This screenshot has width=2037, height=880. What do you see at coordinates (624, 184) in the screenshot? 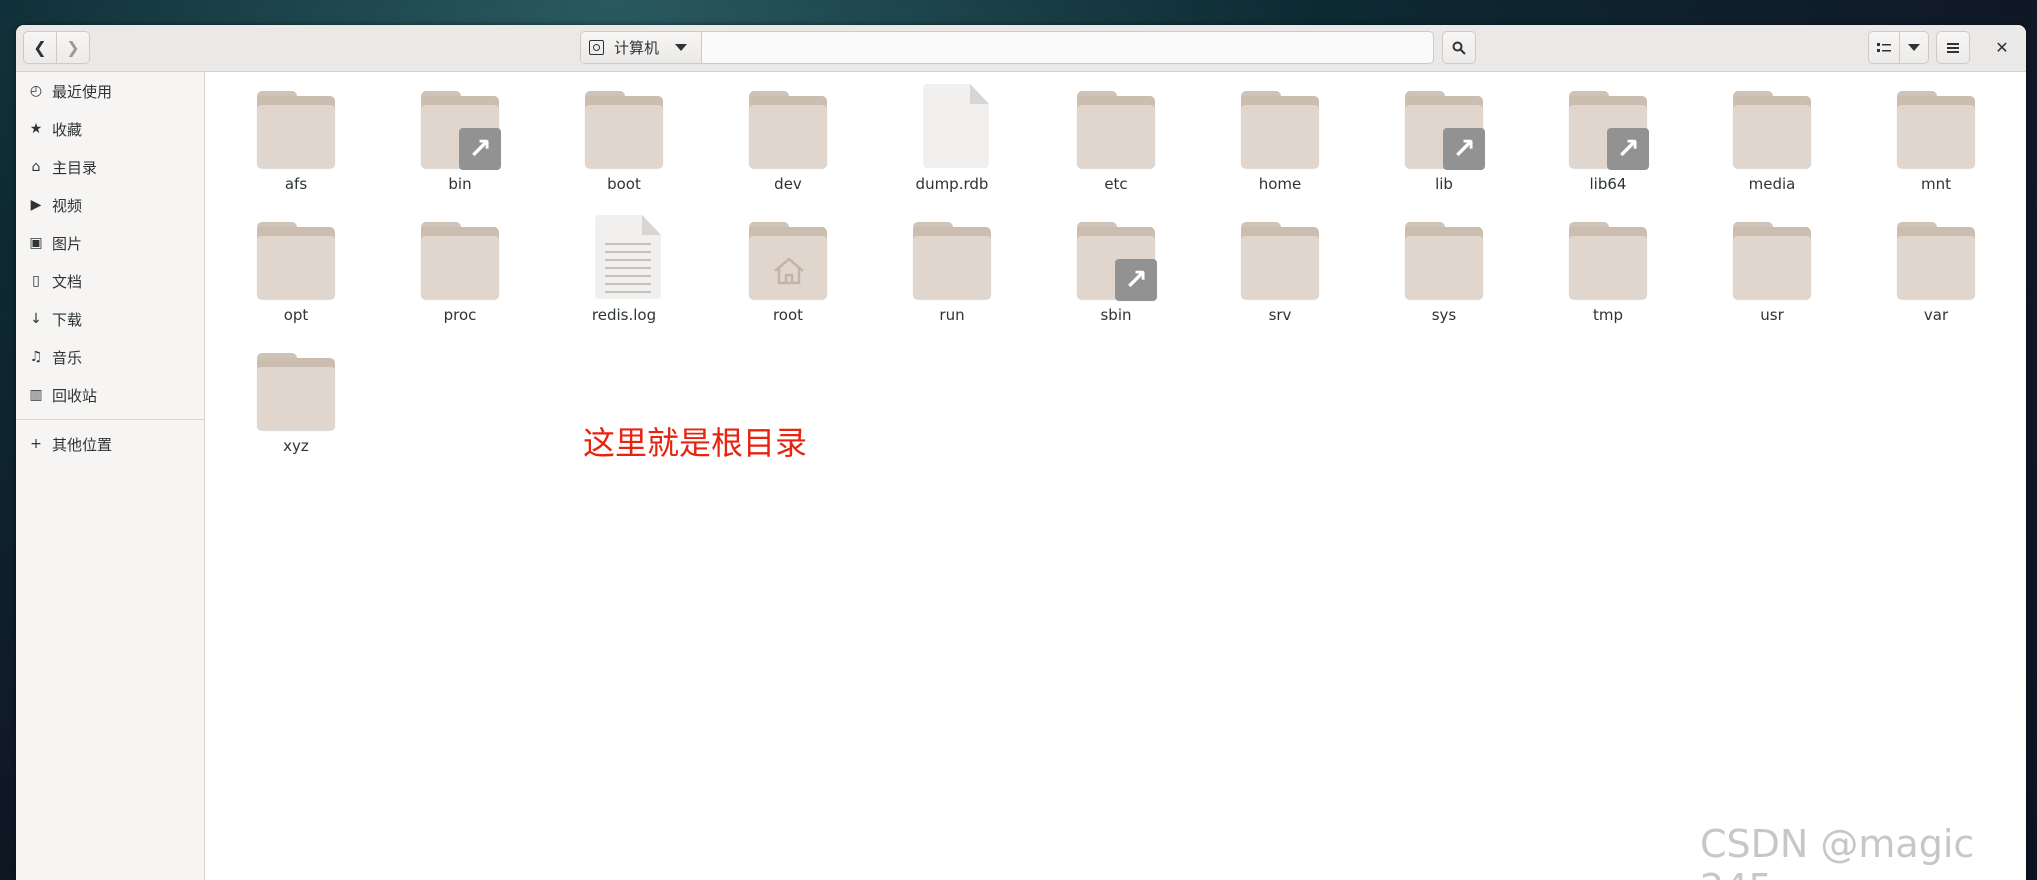
I see `file-name: boot` at bounding box center [624, 184].